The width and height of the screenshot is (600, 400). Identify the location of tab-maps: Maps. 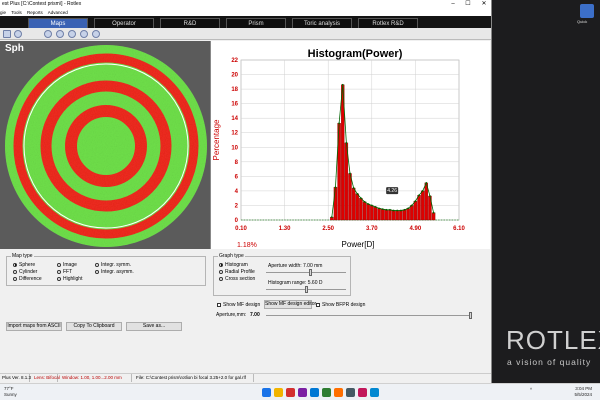
(58, 23).